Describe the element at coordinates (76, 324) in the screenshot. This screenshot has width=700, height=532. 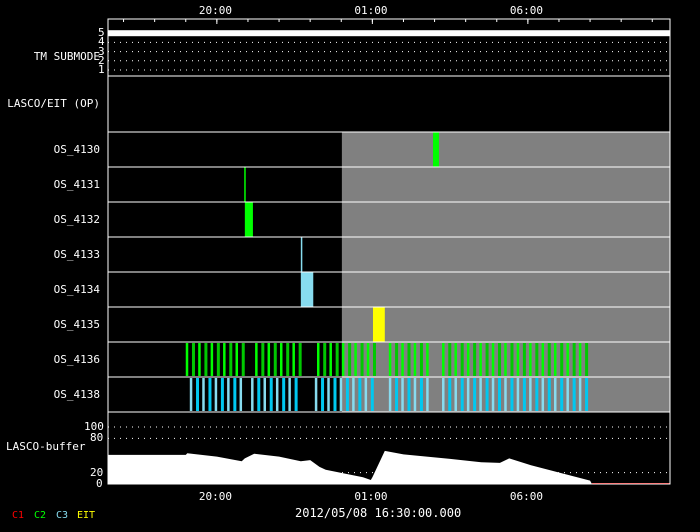
I see `row-label-os_4135: OS_4135` at that location.